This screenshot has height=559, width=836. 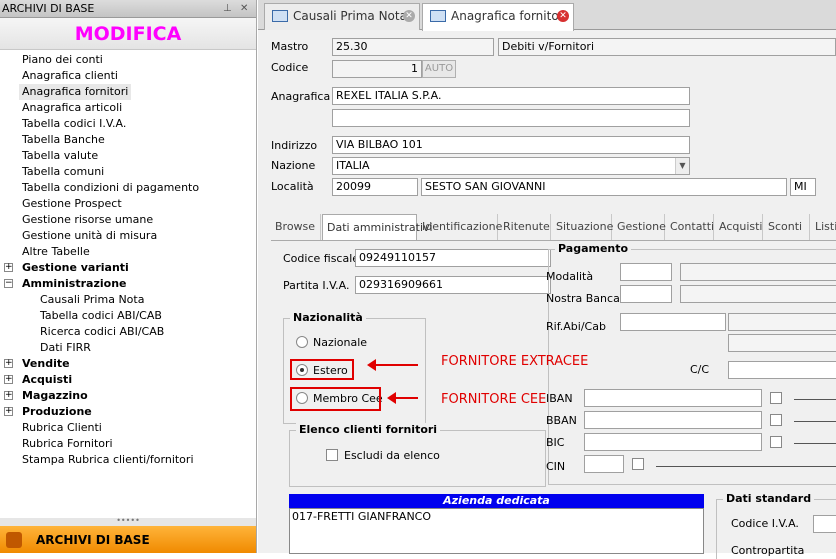 I want to click on codice-iva-label: Codice I.V.A., so click(x=765, y=523).